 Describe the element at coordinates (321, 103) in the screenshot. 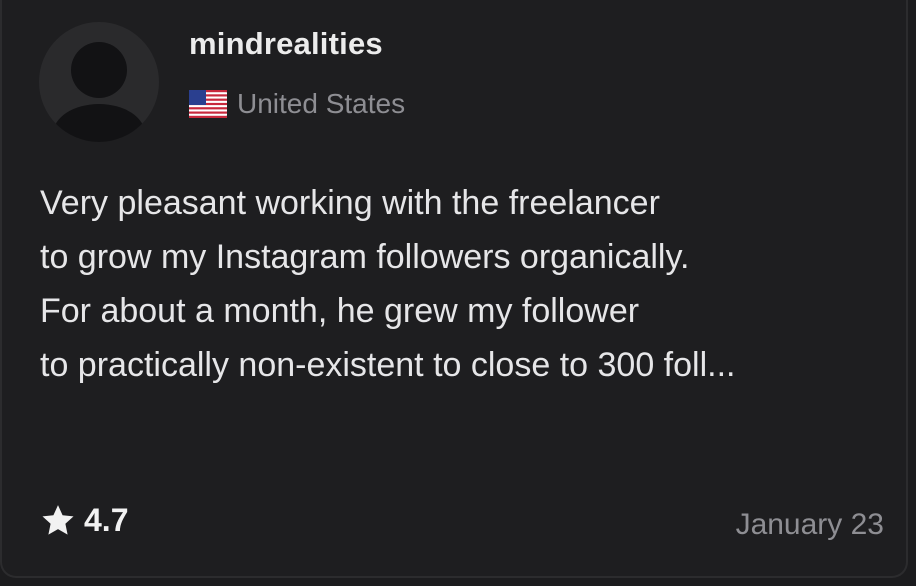

I see `country-name: United States` at that location.